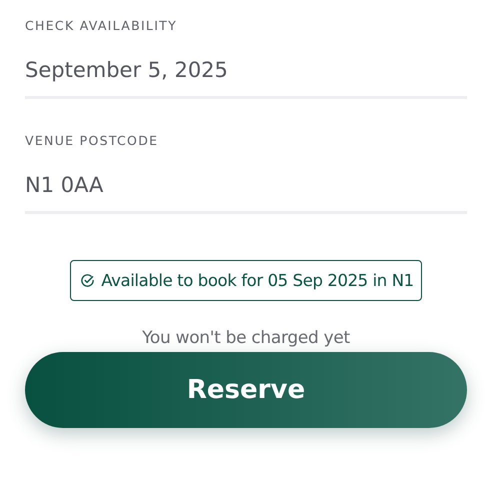 The height and width of the screenshot is (483, 503). What do you see at coordinates (246, 338) in the screenshot?
I see `charge-note: You won't be charged yet` at bounding box center [246, 338].